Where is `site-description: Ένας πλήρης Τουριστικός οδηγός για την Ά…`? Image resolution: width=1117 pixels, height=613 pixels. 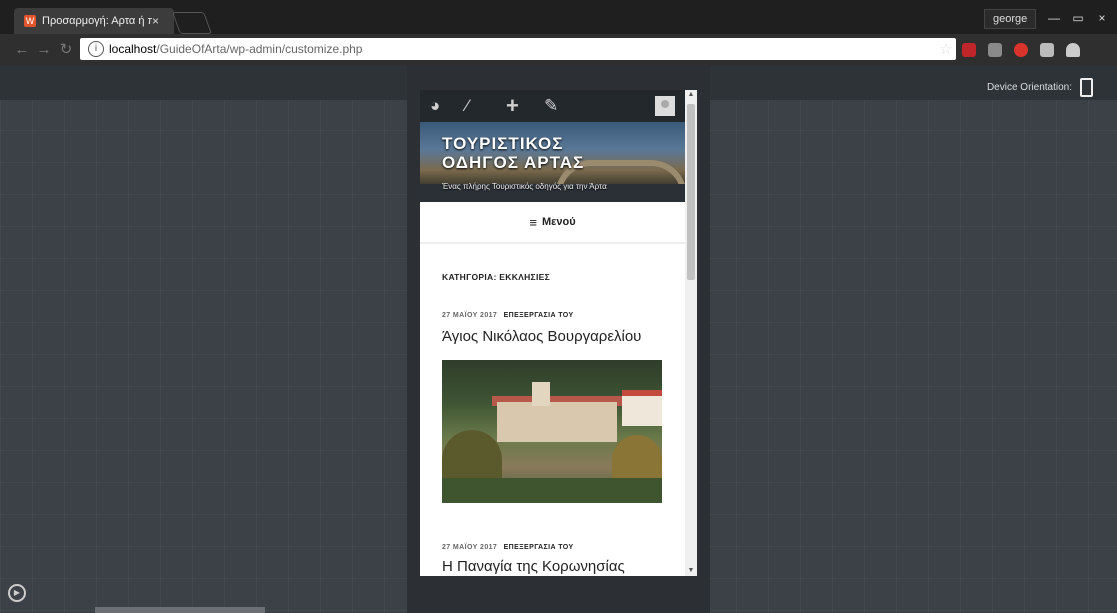
site-description: Ένας πλήρης Τουριστικός οδηγός για την Ά… is located at coordinates (524, 186).